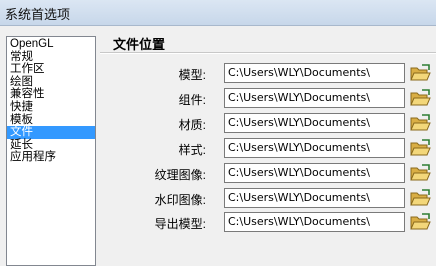 The image size is (436, 266). Describe the element at coordinates (314, 198) in the screenshot. I see `path-field-watermark-images: C:\Users\WLY\Documents\` at that location.